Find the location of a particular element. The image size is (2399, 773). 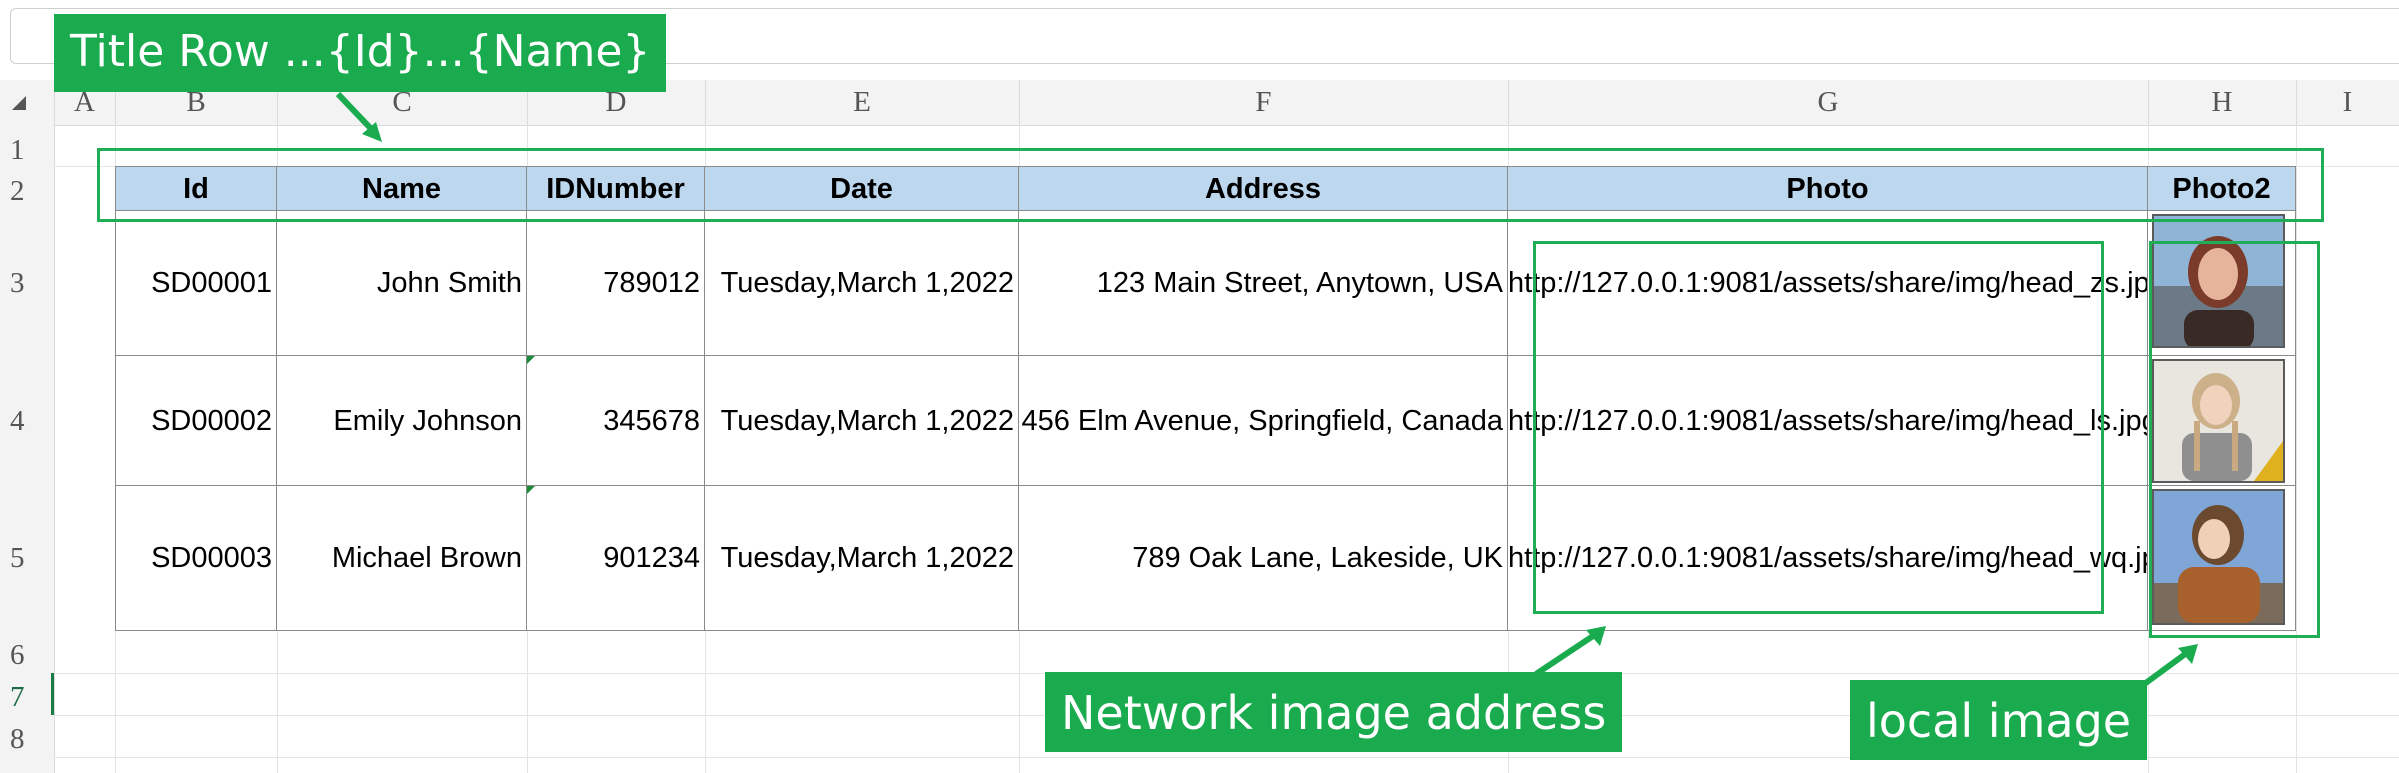

cell-id: SD00001 is located at coordinates (196, 283).